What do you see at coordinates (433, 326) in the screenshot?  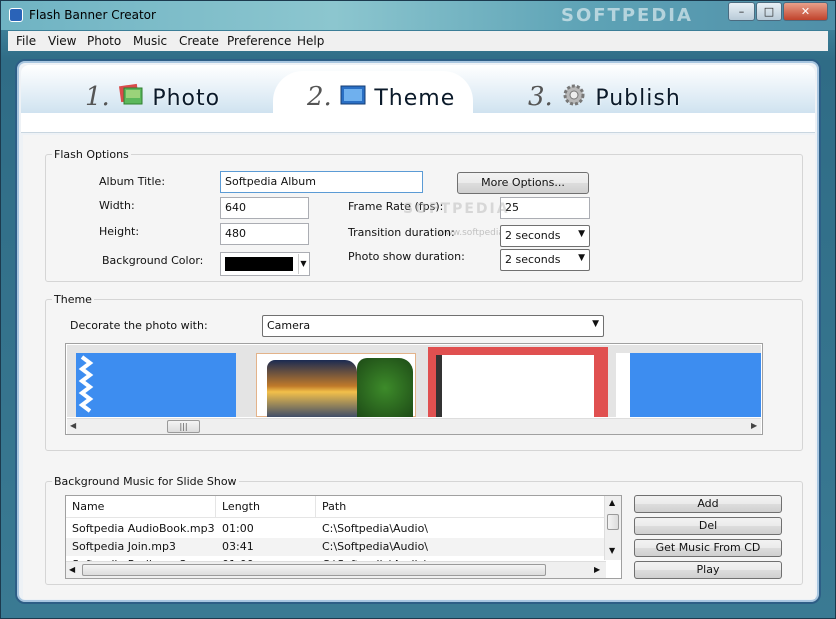 I see `decorate-select: Camera ▼` at bounding box center [433, 326].